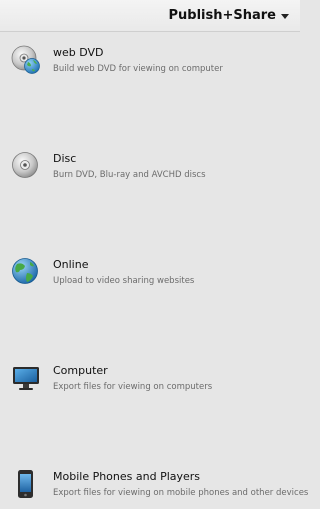  Describe the element at coordinates (71, 264) in the screenshot. I see `option-online-label: Online` at that location.